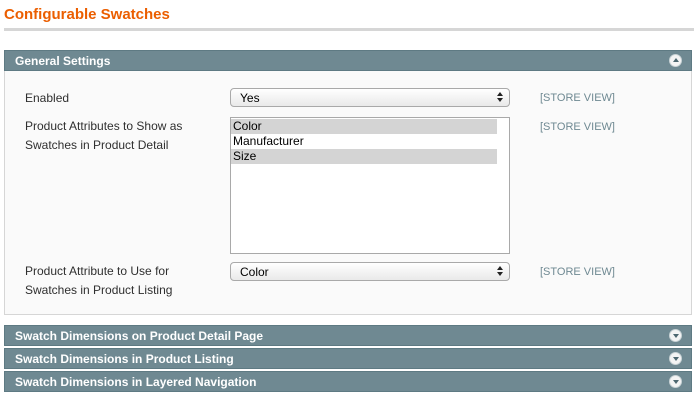 The image size is (700, 394). What do you see at coordinates (364, 141) in the screenshot?
I see `option-manufacturer: Manufacturer` at bounding box center [364, 141].